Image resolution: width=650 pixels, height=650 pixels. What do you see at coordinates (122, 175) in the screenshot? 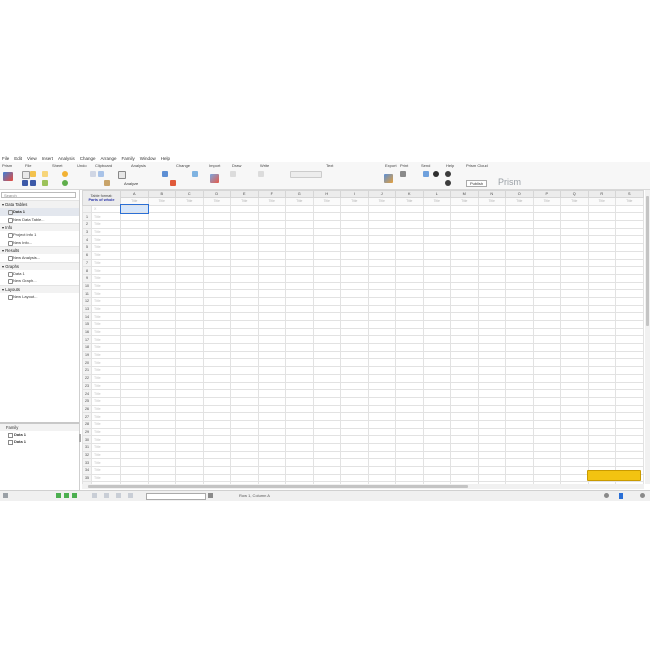
I see `analyze-icon` at bounding box center [122, 175].